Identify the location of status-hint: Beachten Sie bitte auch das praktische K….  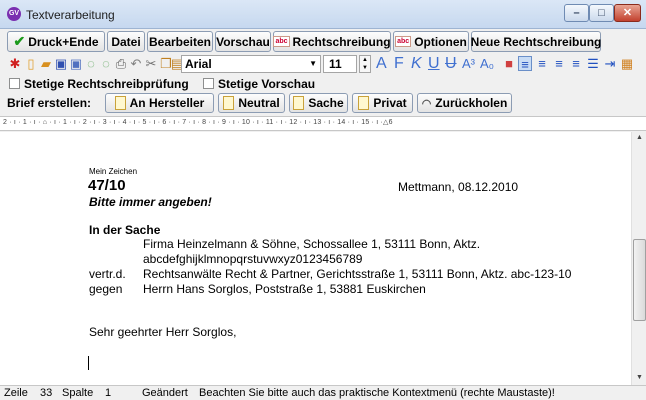
(377, 393).